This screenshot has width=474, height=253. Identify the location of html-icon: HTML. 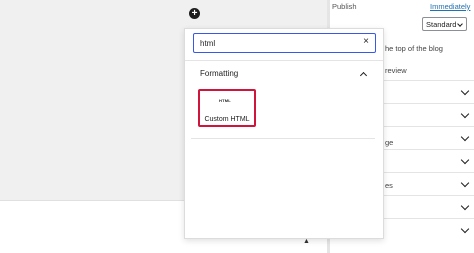
(225, 100).